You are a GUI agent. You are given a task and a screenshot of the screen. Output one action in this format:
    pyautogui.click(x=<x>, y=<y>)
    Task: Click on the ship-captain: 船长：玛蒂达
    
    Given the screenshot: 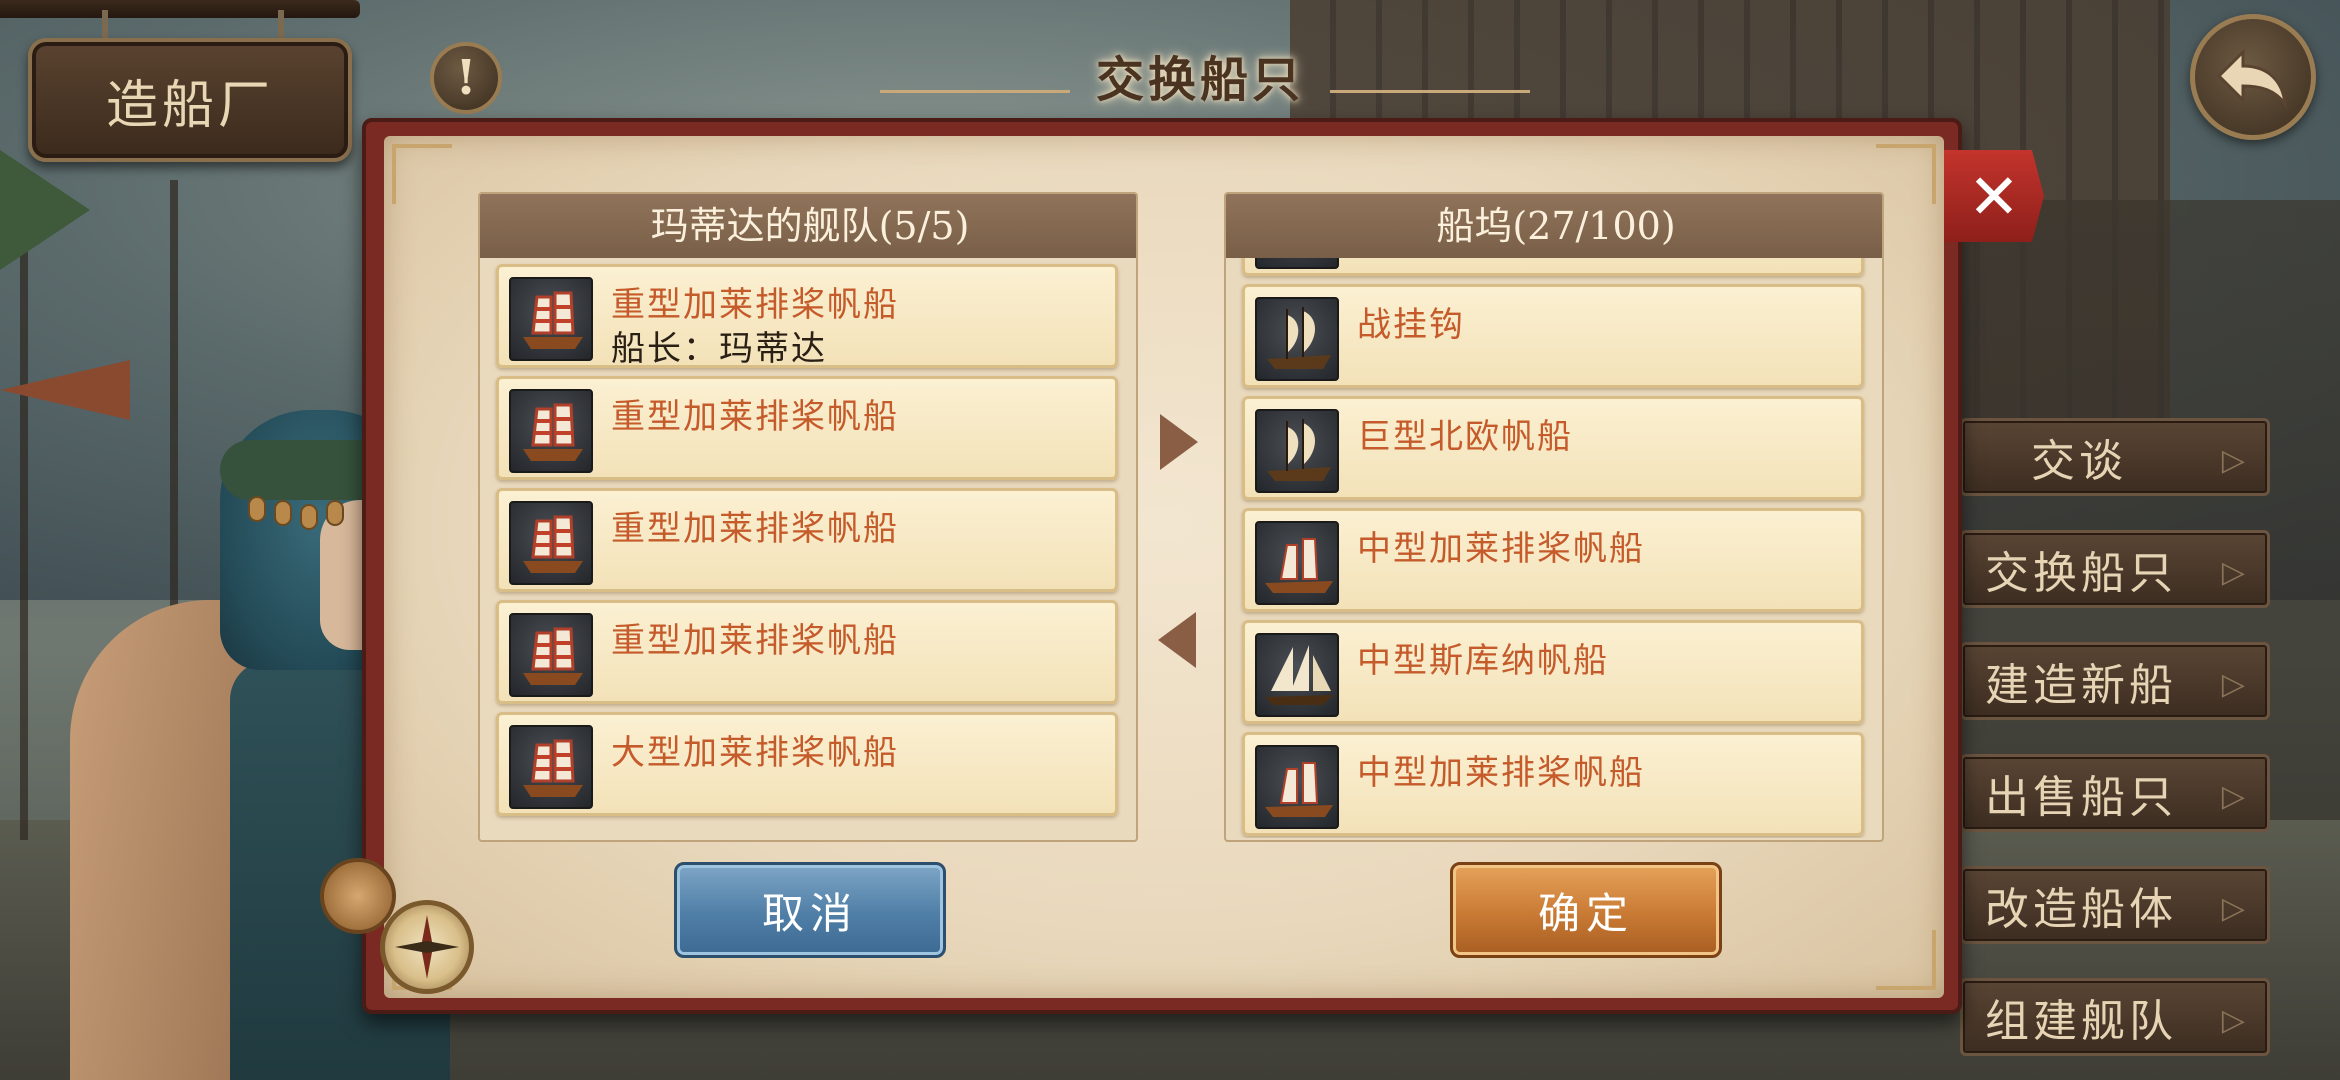 What is the action you would take?
    pyautogui.click(x=719, y=349)
    